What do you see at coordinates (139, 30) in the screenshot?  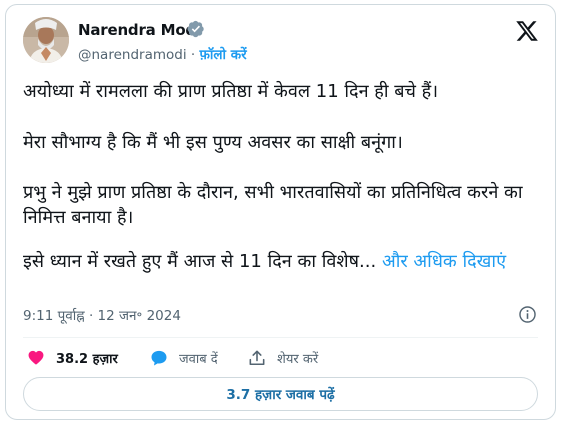 I see `author-name: Narendra Modi` at bounding box center [139, 30].